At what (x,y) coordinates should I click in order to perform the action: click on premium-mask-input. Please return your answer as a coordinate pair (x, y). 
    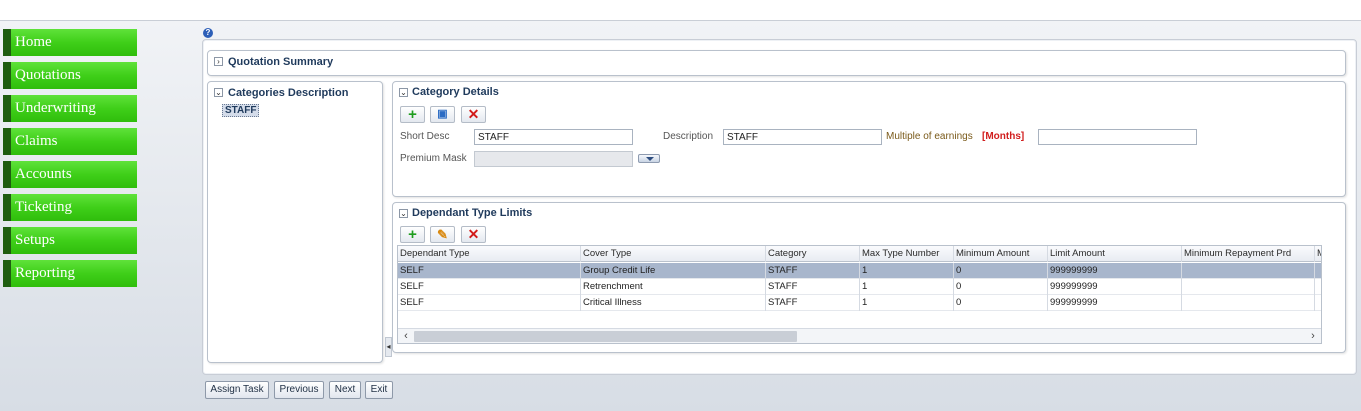
    Looking at the image, I should click on (553, 159).